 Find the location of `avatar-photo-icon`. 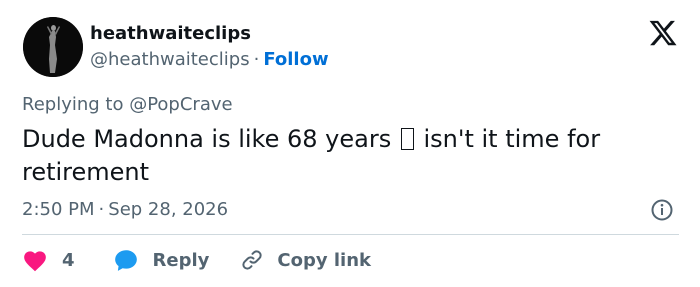

avatar-photo-icon is located at coordinates (53, 47).